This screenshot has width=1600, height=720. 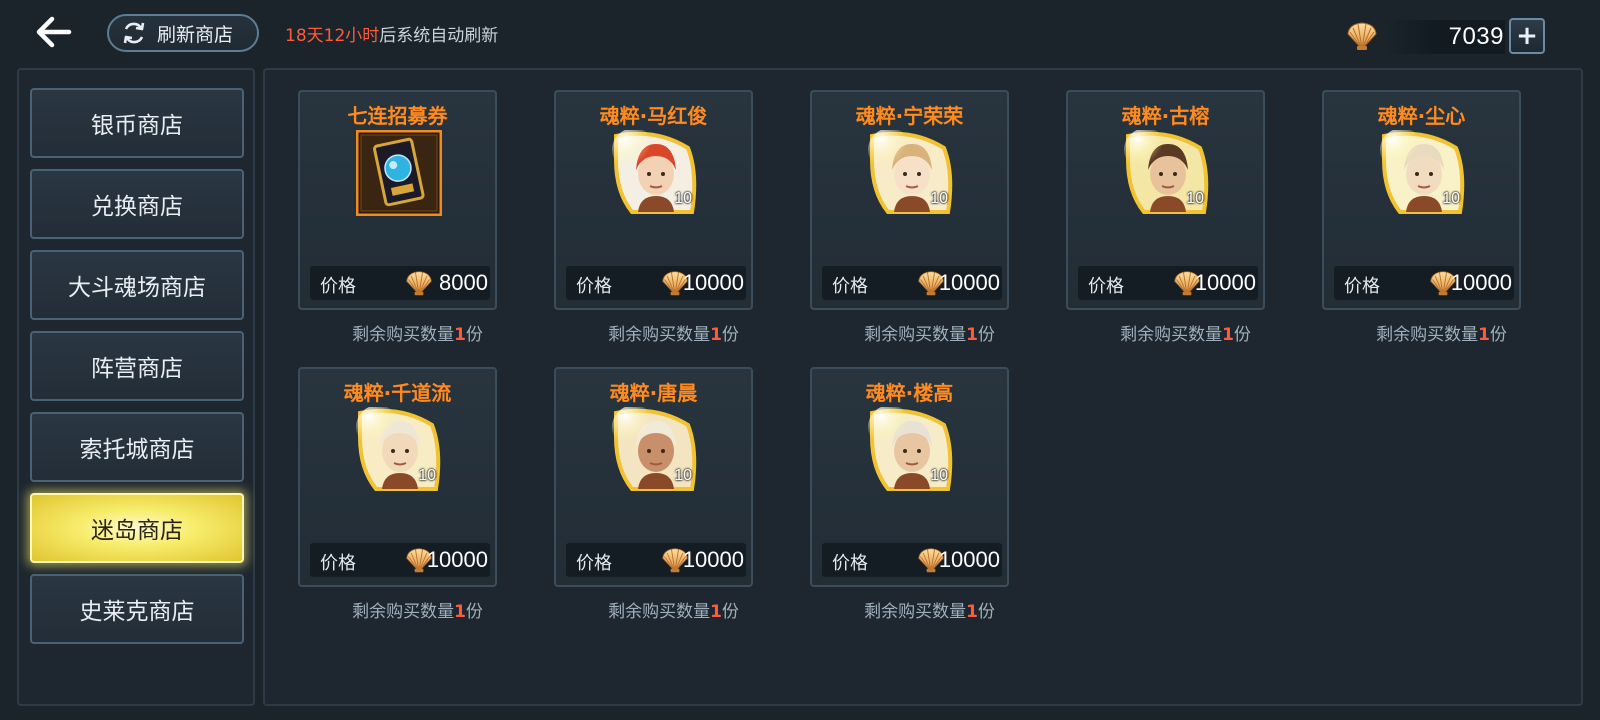 What do you see at coordinates (1445, 38) in the screenshot?
I see `currency-display: 7039 +` at bounding box center [1445, 38].